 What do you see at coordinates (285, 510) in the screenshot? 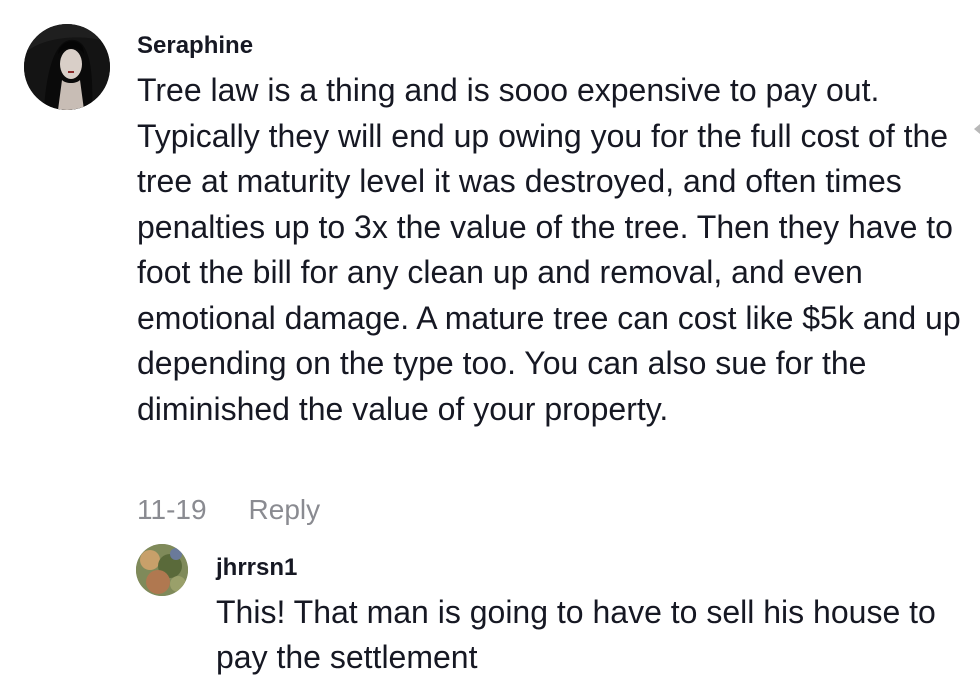
I see `reply-button: Reply` at bounding box center [285, 510].